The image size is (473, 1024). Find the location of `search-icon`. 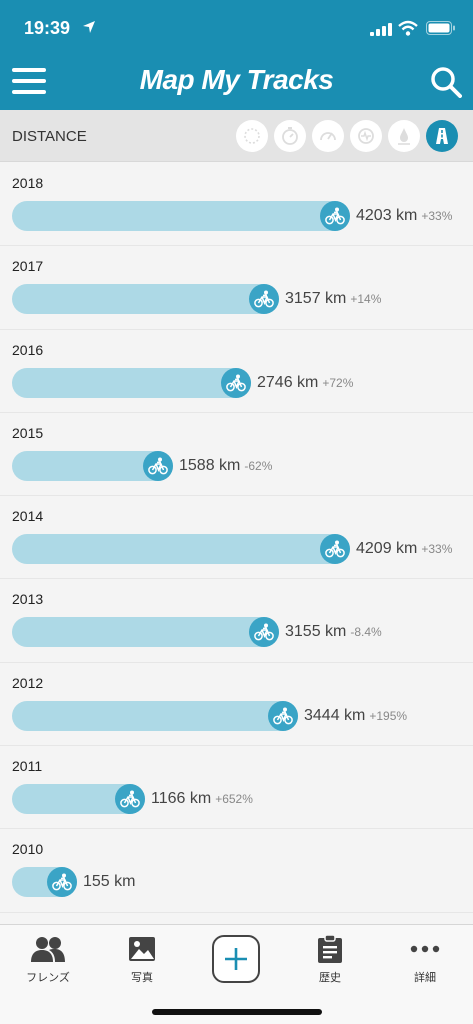

search-icon is located at coordinates (446, 82).